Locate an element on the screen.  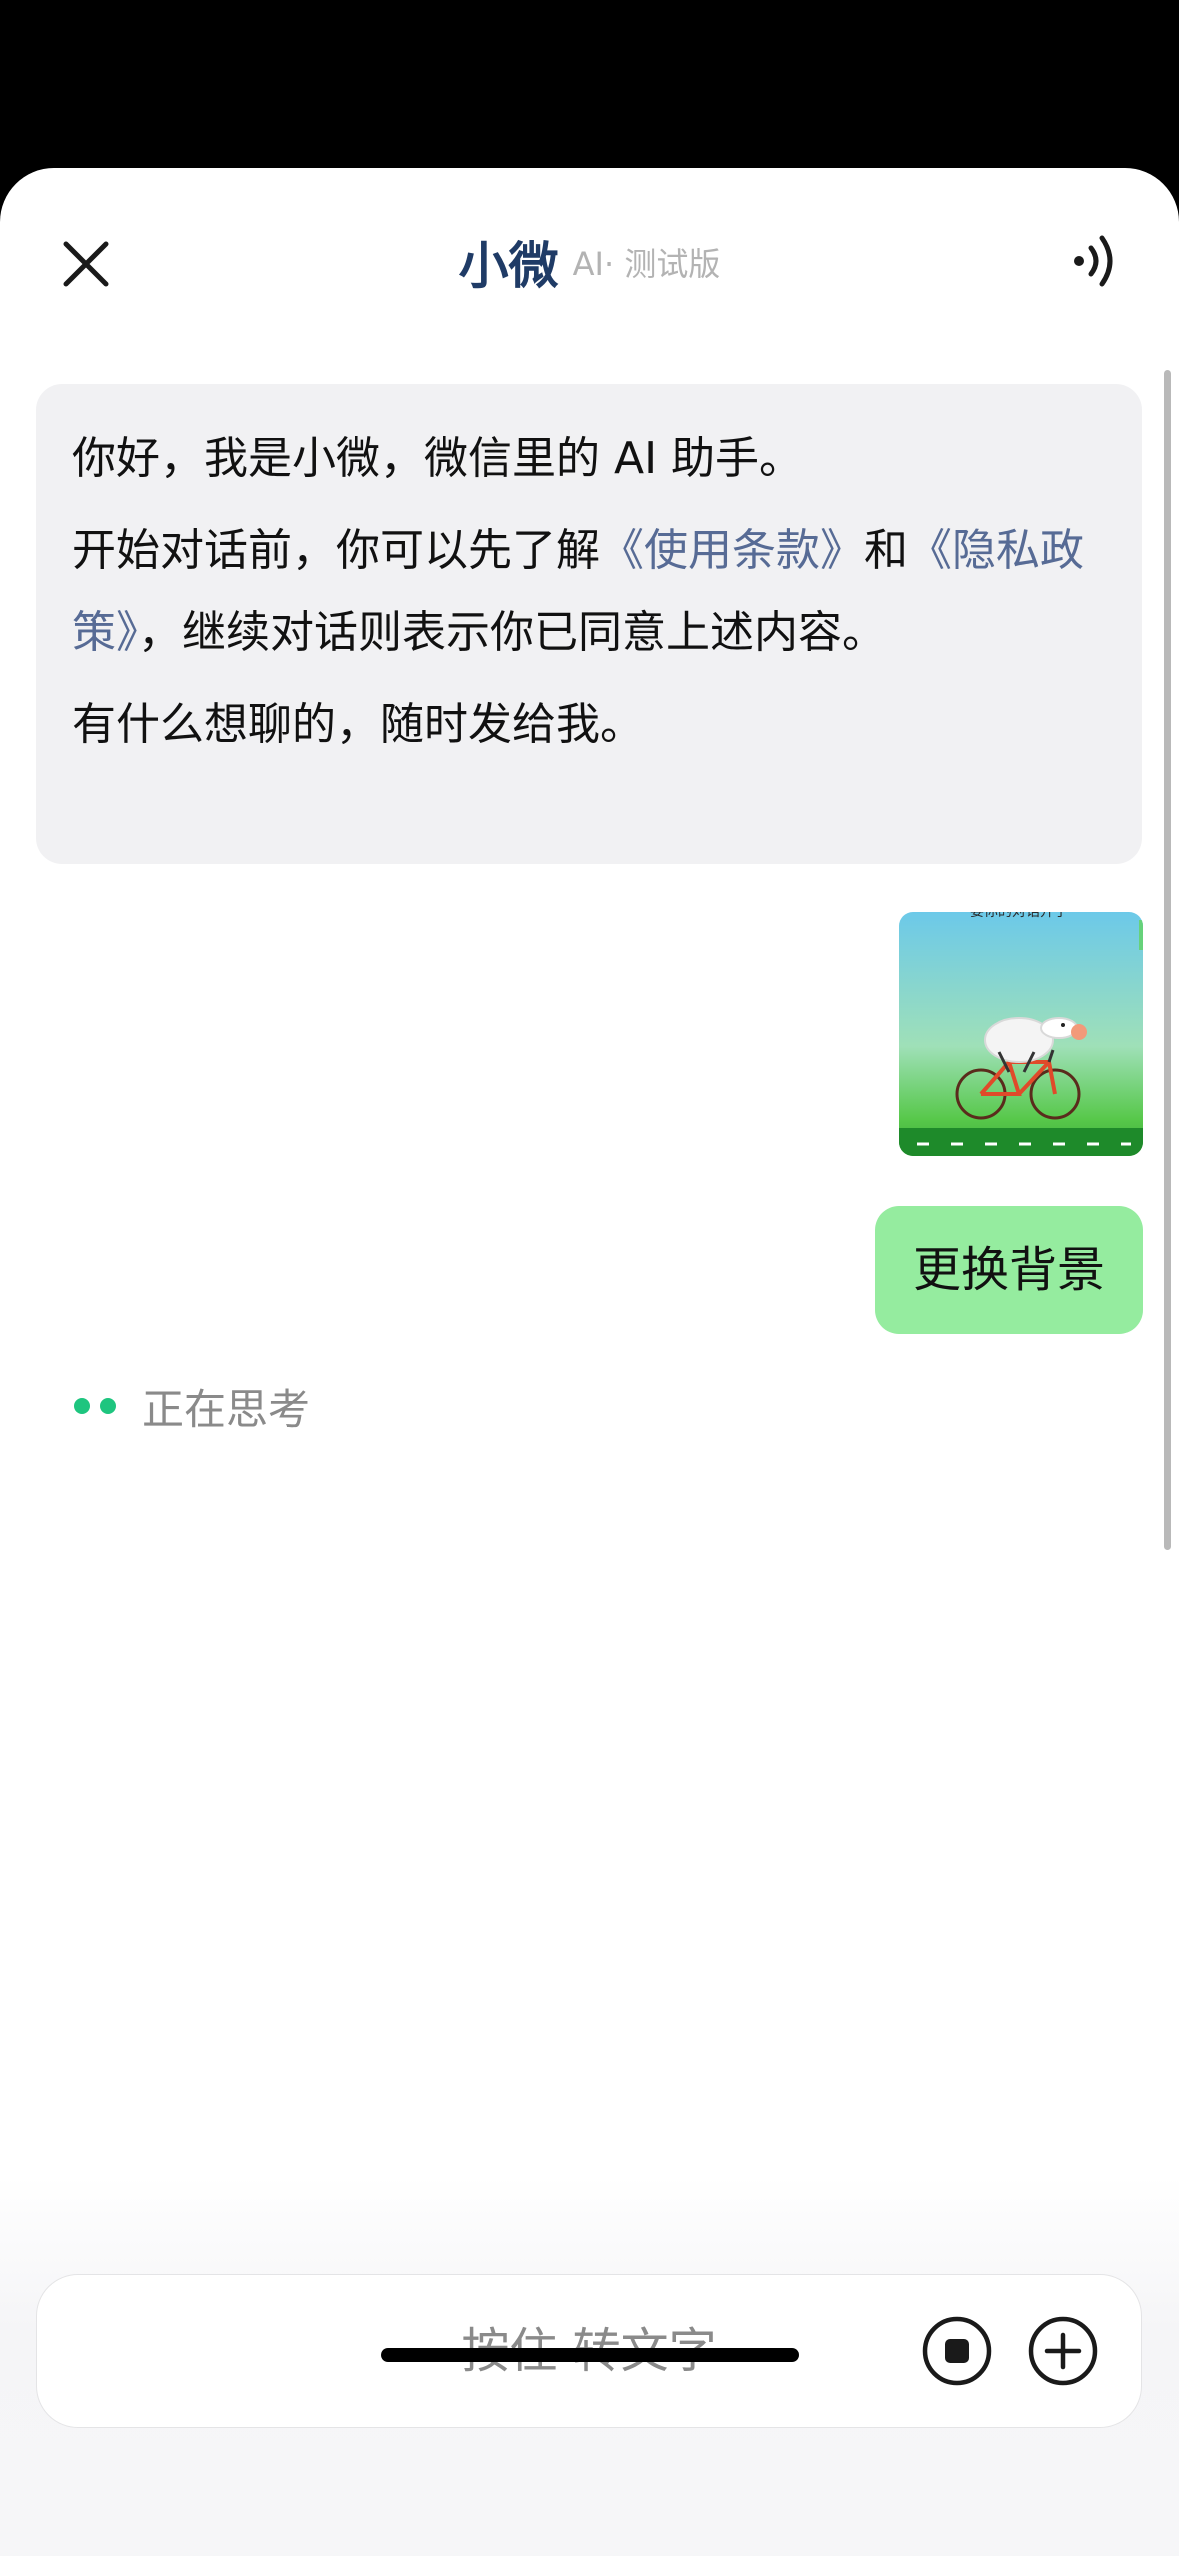
home-indicator is located at coordinates (590, 2355).